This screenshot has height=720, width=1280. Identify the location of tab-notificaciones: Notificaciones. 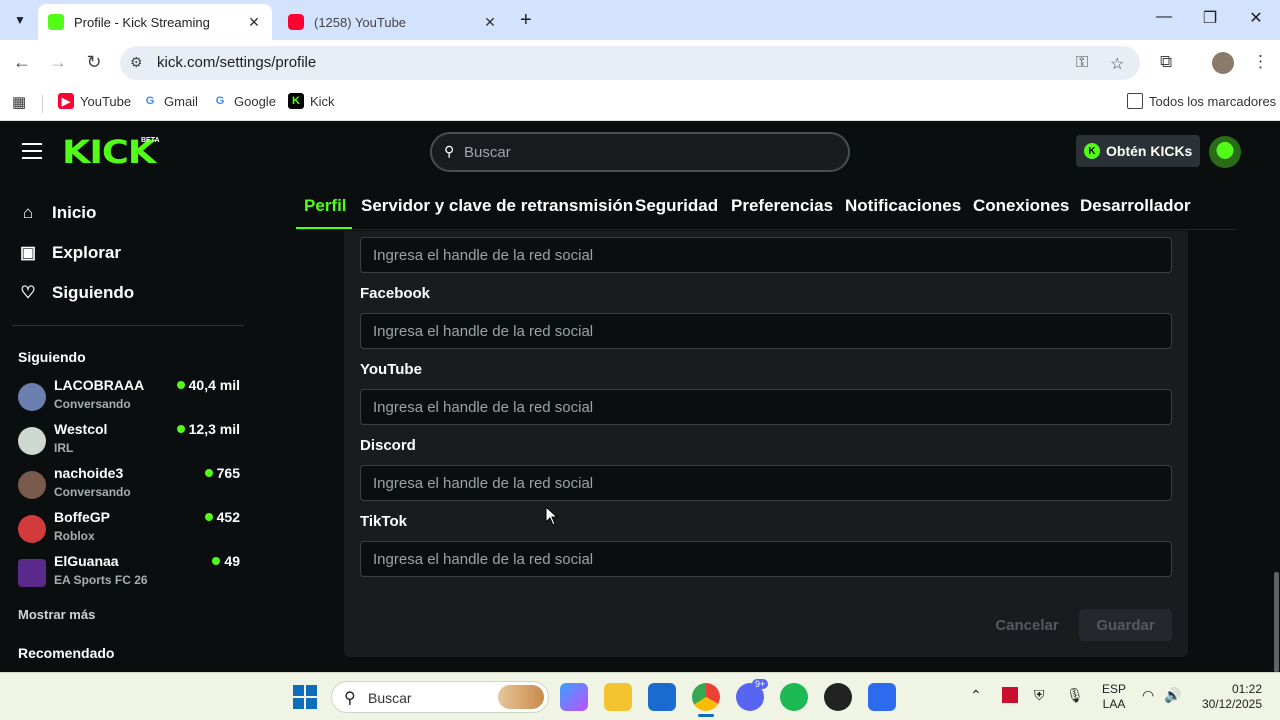
(903, 206).